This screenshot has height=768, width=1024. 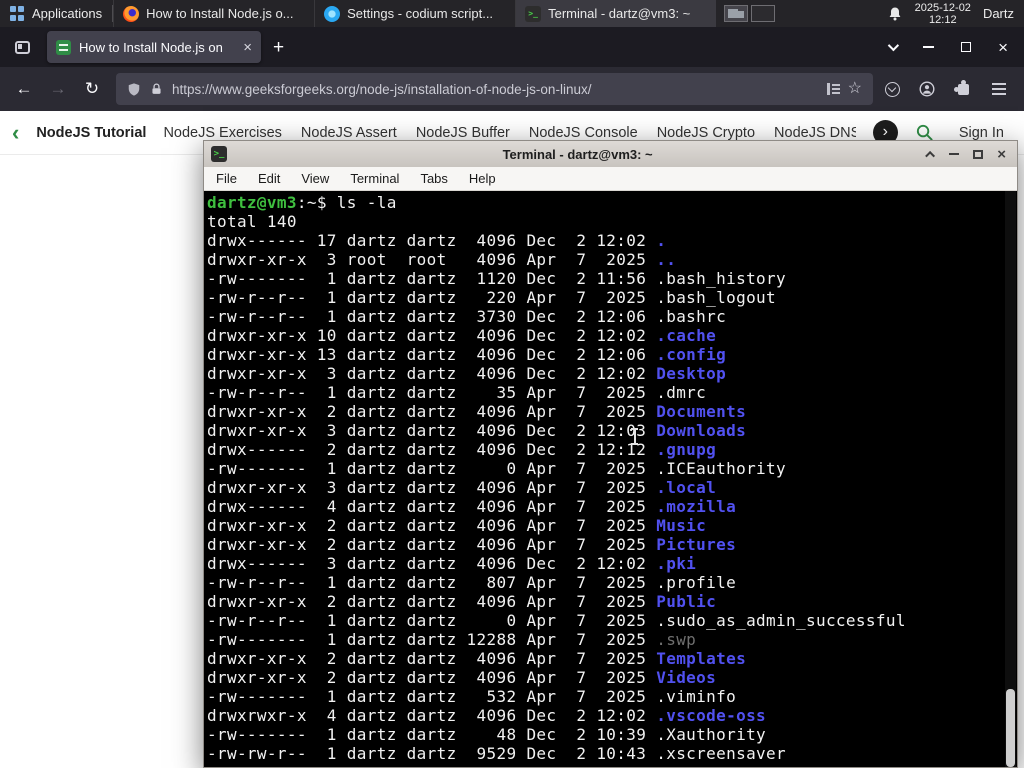 What do you see at coordinates (1003, 47) in the screenshot?
I see `close-button: ×` at bounding box center [1003, 47].